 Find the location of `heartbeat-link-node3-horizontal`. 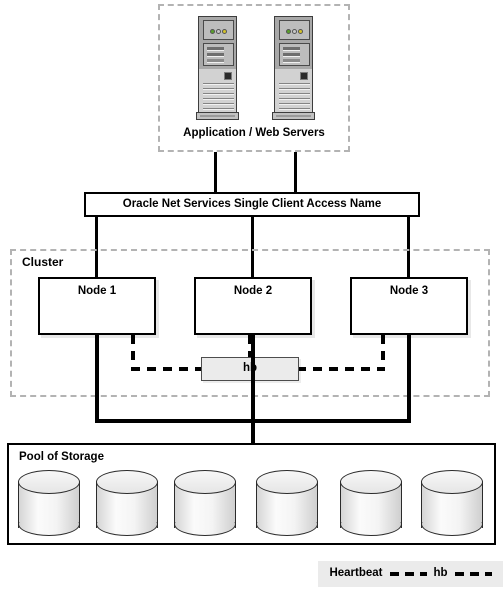

heartbeat-link-node3-horizontal is located at coordinates (341, 369).